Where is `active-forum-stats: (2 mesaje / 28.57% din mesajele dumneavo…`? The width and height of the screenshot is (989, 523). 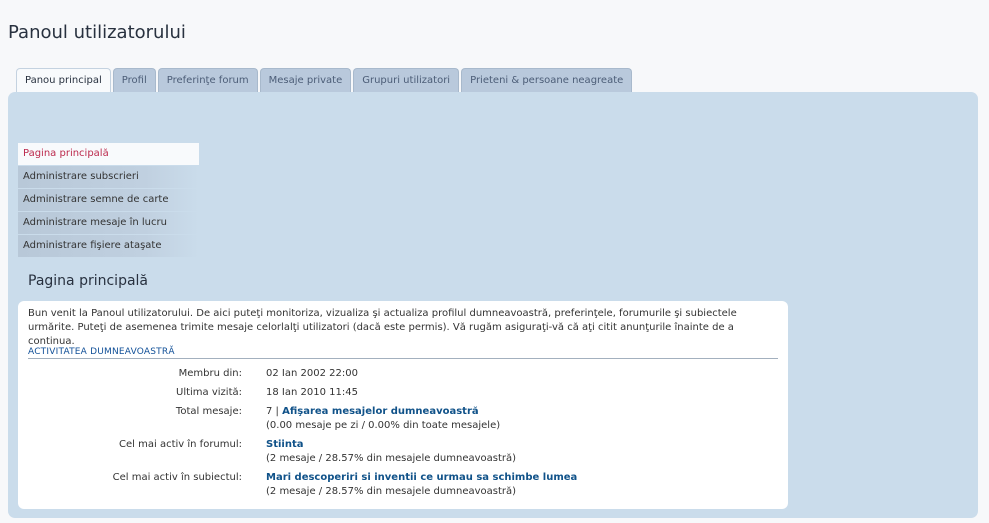
active-forum-stats: (2 mesaje / 28.57% din mesajele dumneavo… is located at coordinates (391, 458).